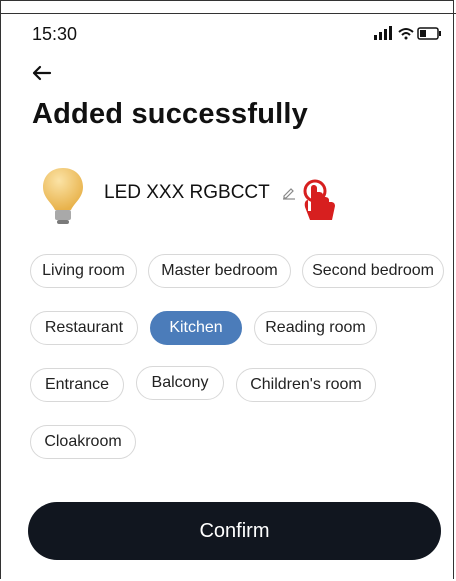  I want to click on room-chip-reading-room: Reading room, so click(315, 328).